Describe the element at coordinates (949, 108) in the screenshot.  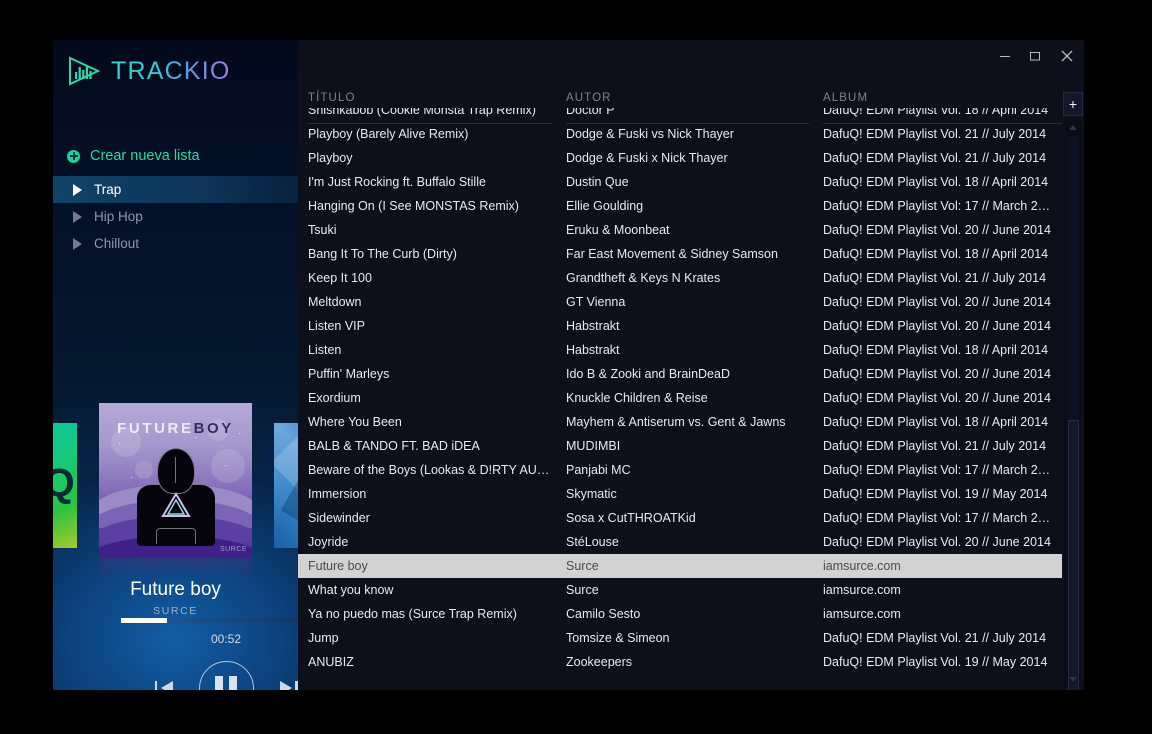
I see `column-header-album: ALBUM` at that location.